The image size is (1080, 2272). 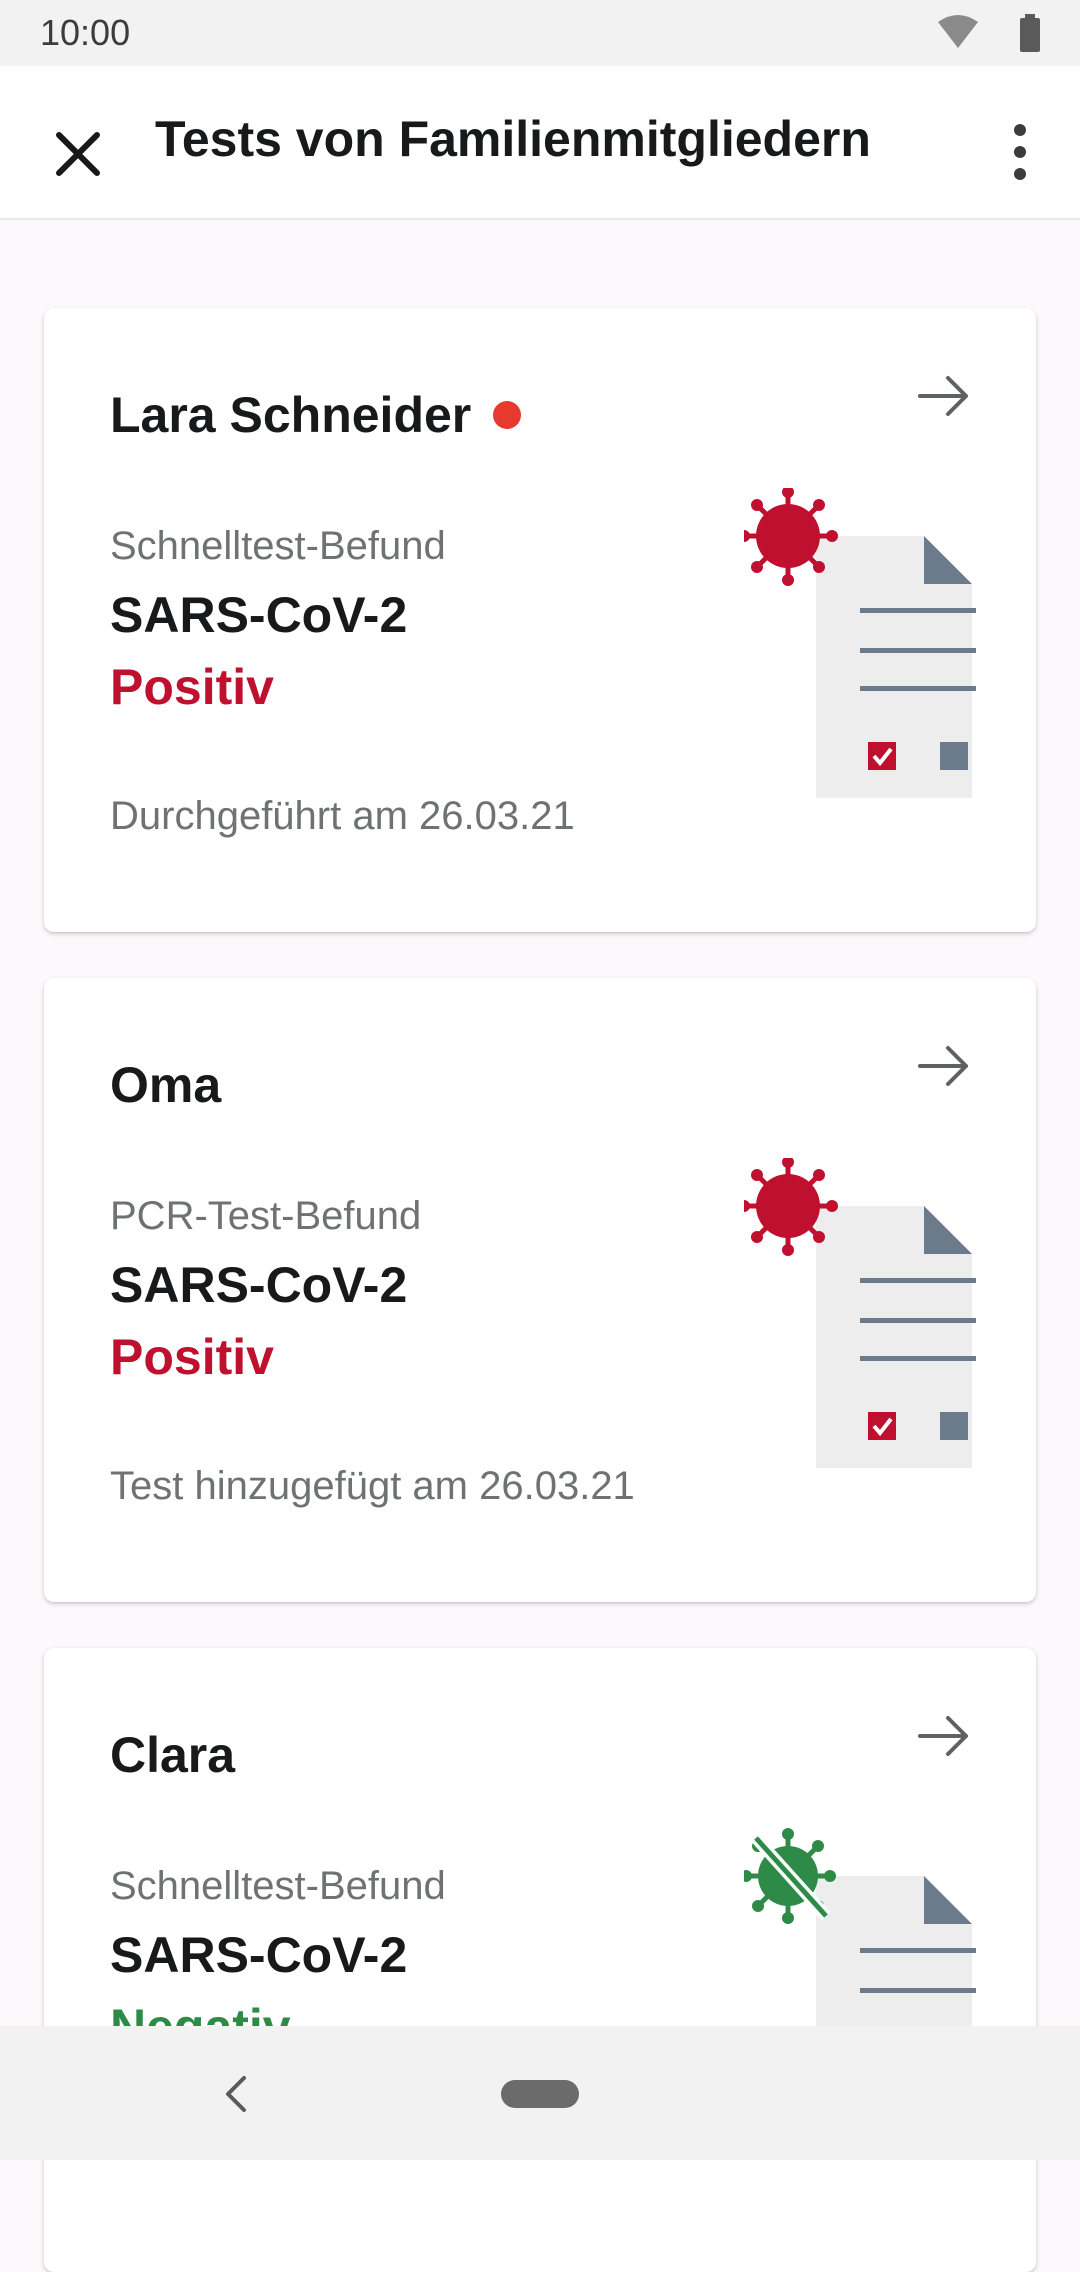 What do you see at coordinates (507, 414) in the screenshot?
I see `new-indicator-dot` at bounding box center [507, 414].